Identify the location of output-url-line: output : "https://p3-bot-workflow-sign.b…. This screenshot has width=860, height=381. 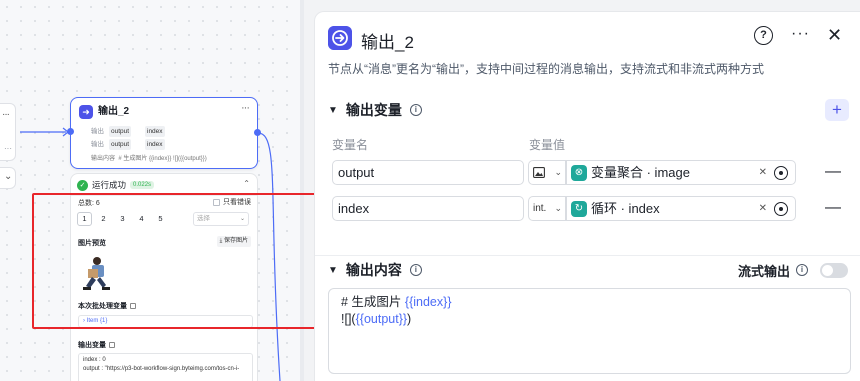
(161, 369).